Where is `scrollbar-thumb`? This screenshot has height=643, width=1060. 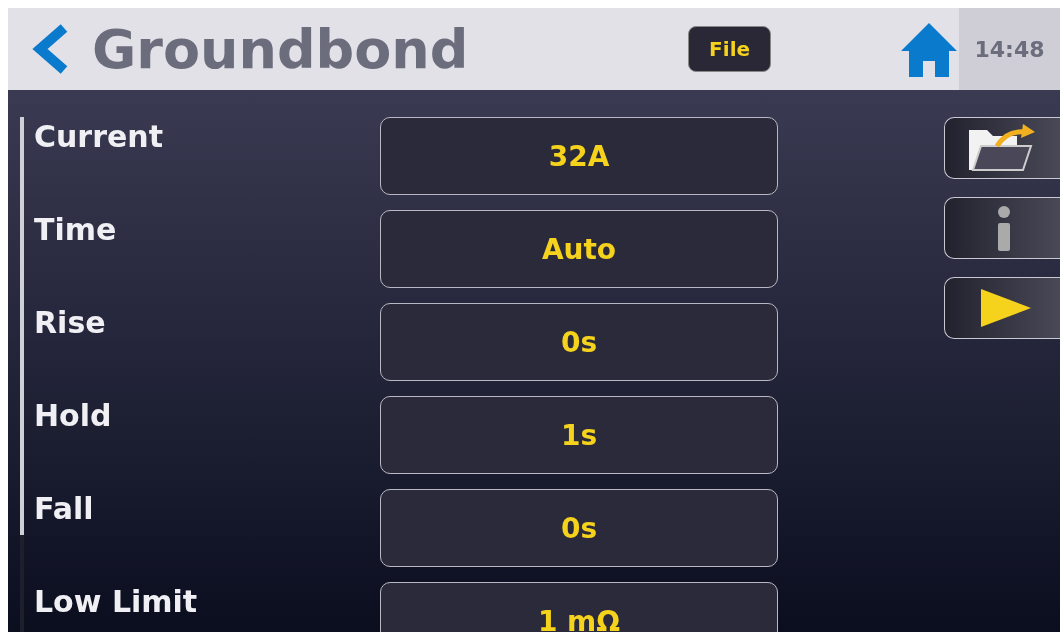 scrollbar-thumb is located at coordinates (22, 326).